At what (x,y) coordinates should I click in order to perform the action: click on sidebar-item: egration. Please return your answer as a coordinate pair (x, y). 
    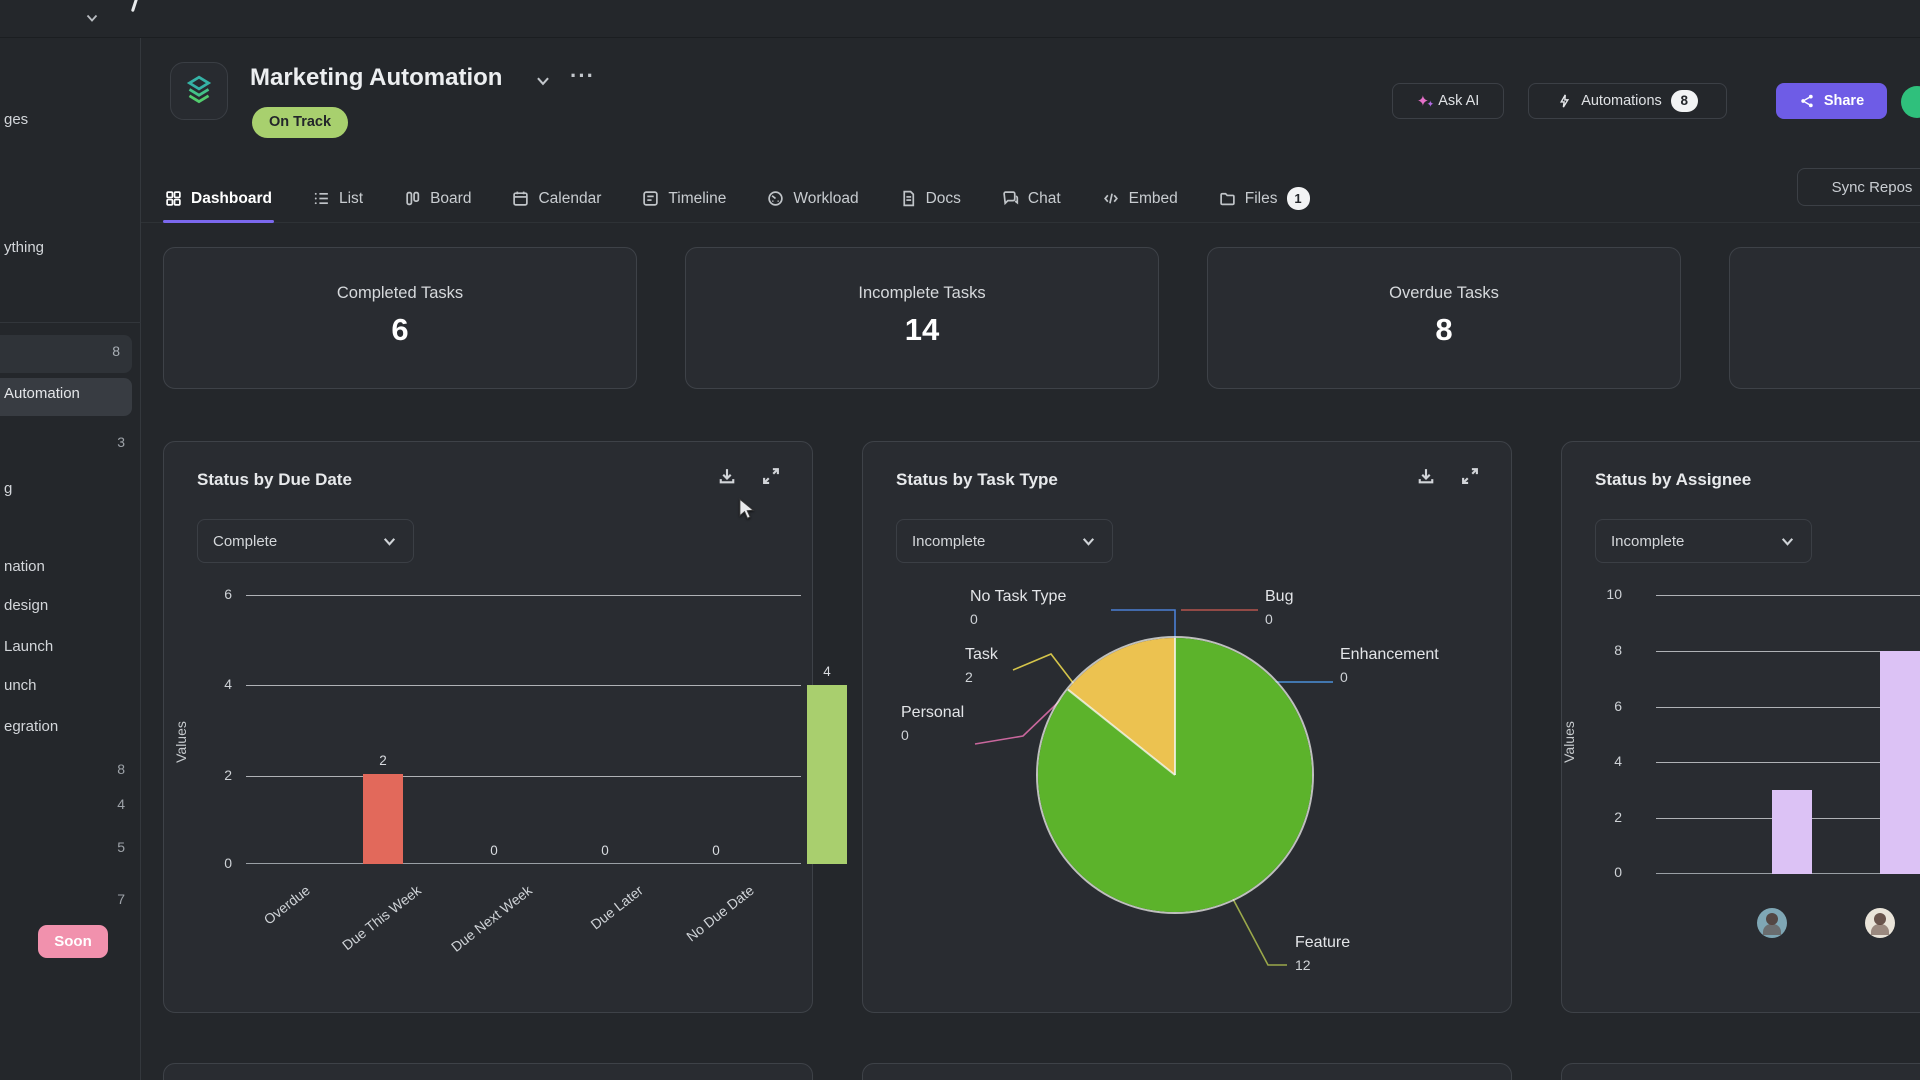
    Looking at the image, I should click on (70, 727).